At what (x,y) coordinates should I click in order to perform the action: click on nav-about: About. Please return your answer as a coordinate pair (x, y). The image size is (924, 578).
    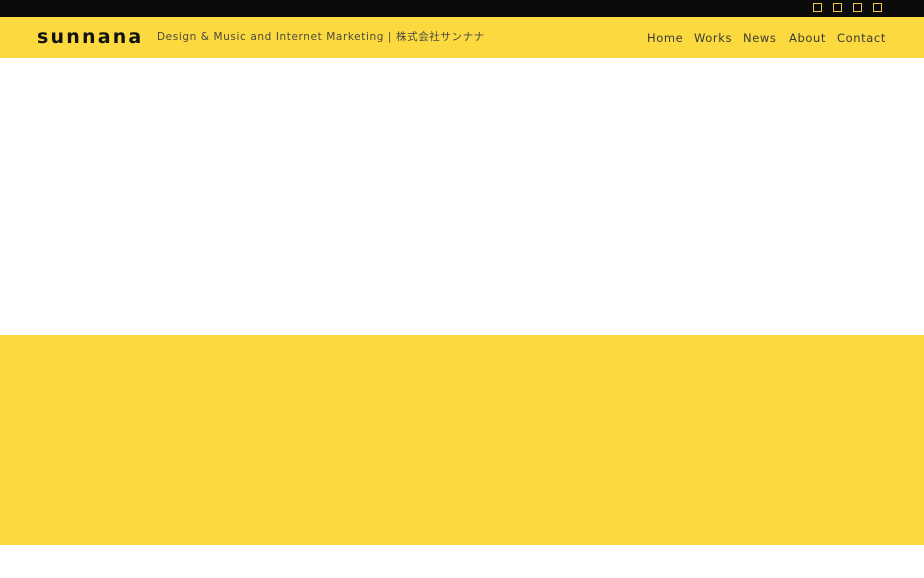
    Looking at the image, I should click on (807, 38).